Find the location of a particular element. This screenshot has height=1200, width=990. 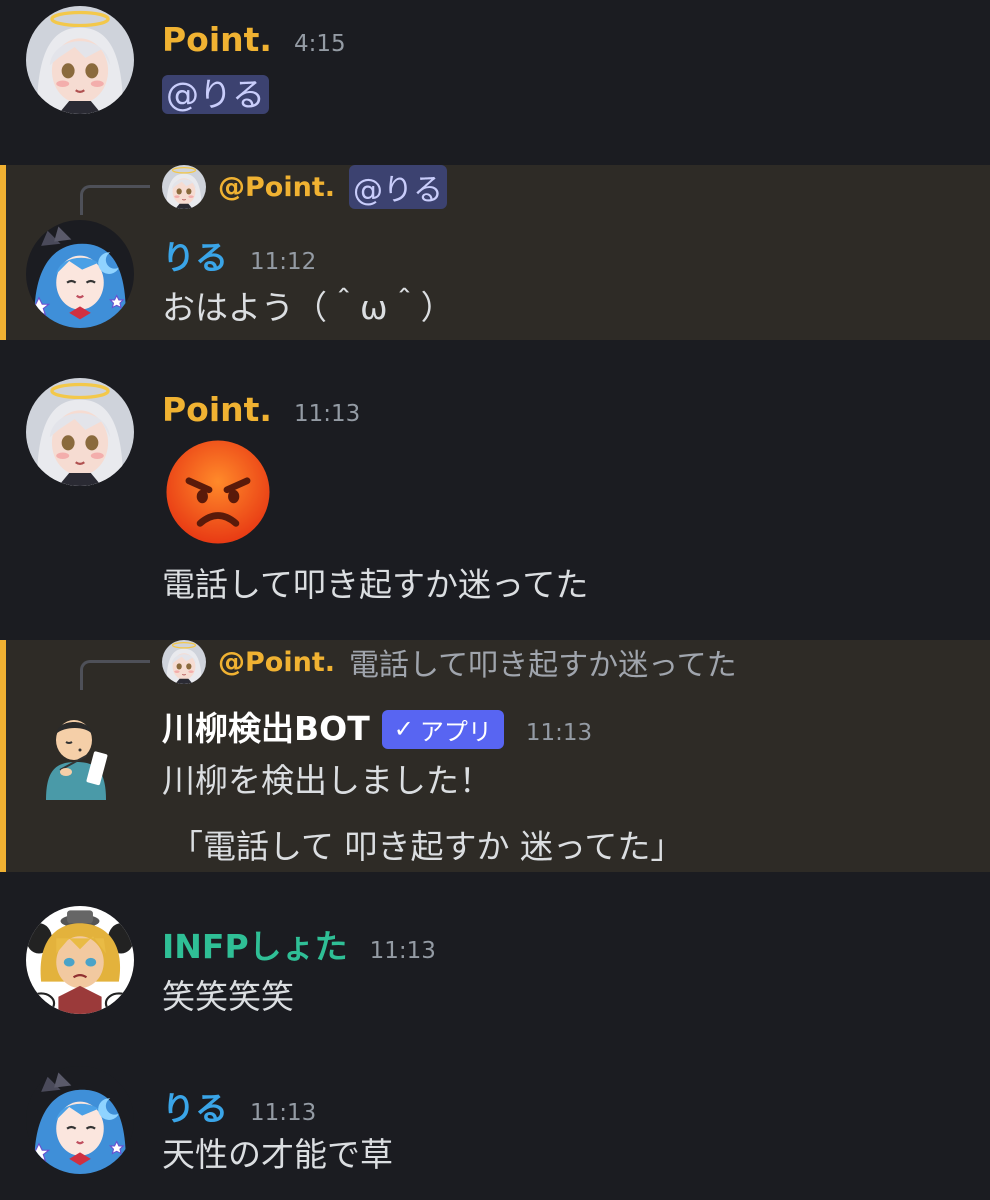

message-text: おはよう（＾ω＾） is located at coordinates (308, 307).